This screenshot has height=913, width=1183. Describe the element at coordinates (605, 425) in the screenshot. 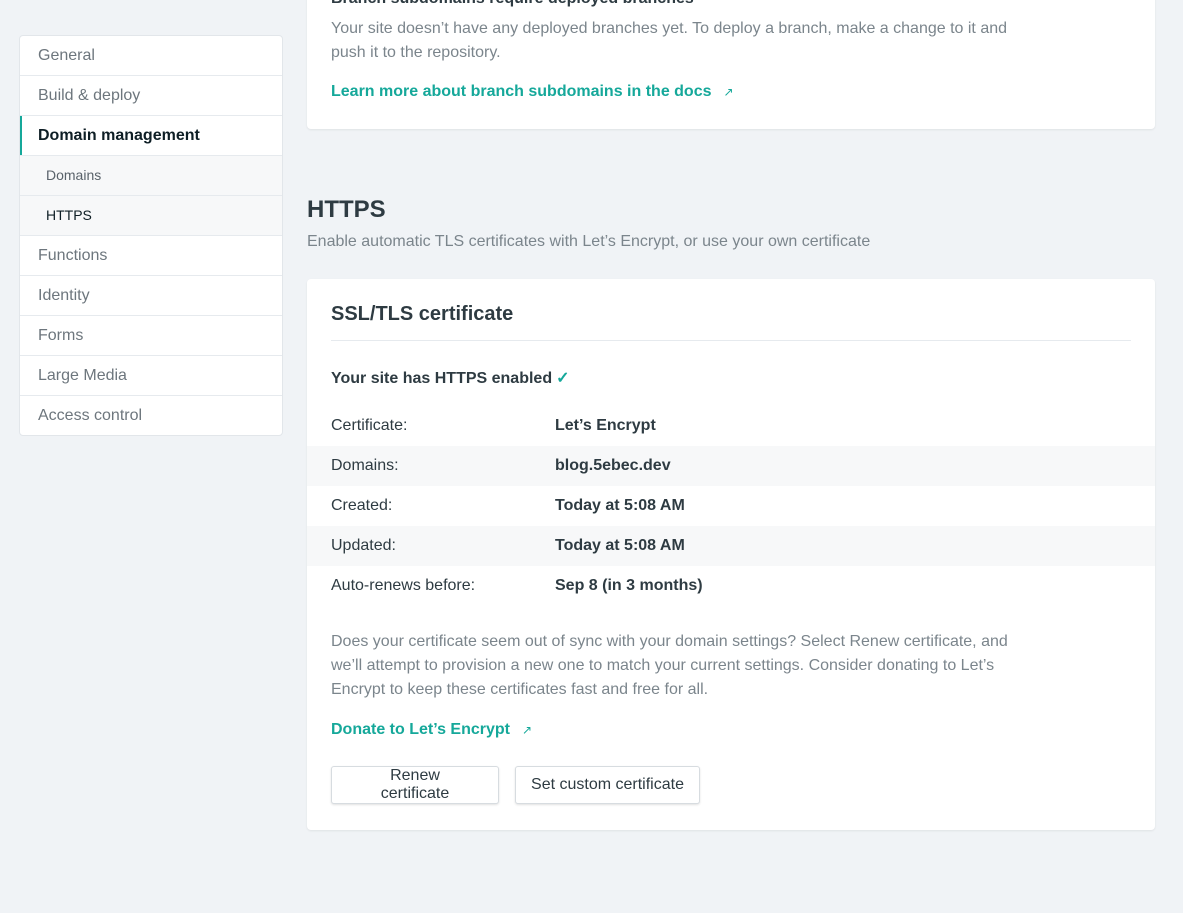

I see `detail-value: Let’s Encrypt` at that location.